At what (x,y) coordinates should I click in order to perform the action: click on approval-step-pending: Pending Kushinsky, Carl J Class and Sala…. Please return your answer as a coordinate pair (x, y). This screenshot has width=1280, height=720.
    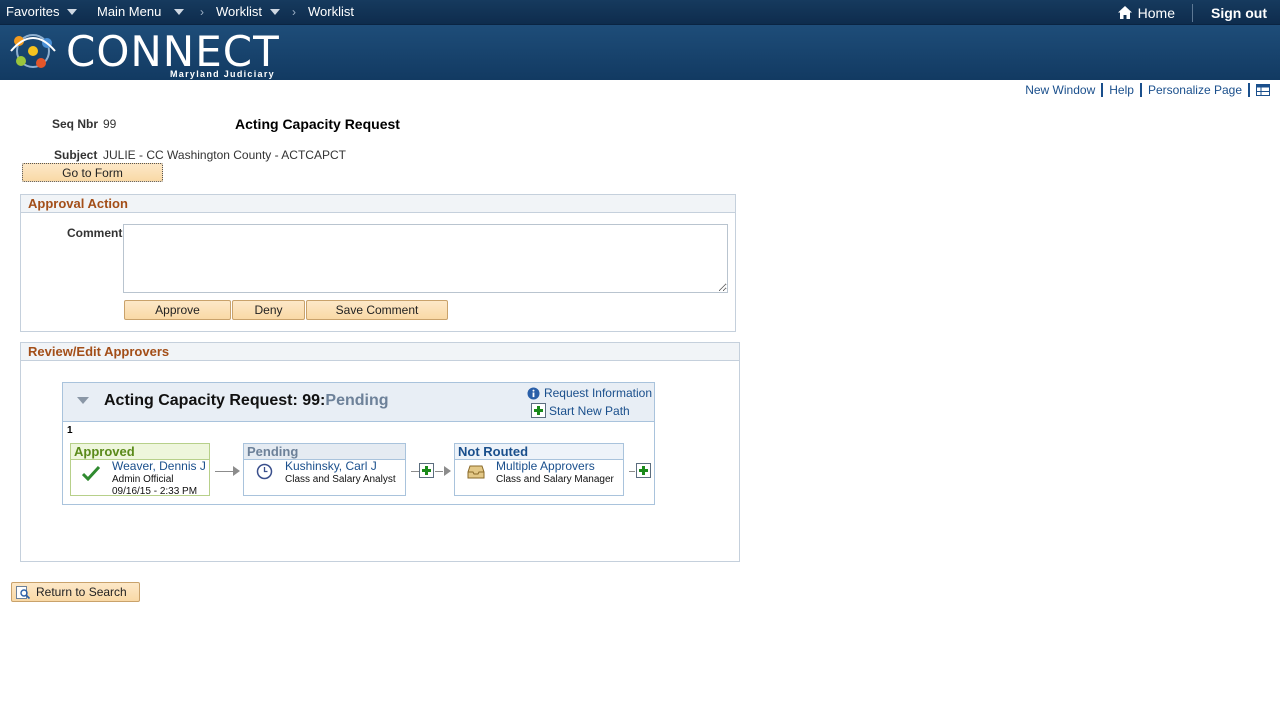
    Looking at the image, I should click on (324, 469).